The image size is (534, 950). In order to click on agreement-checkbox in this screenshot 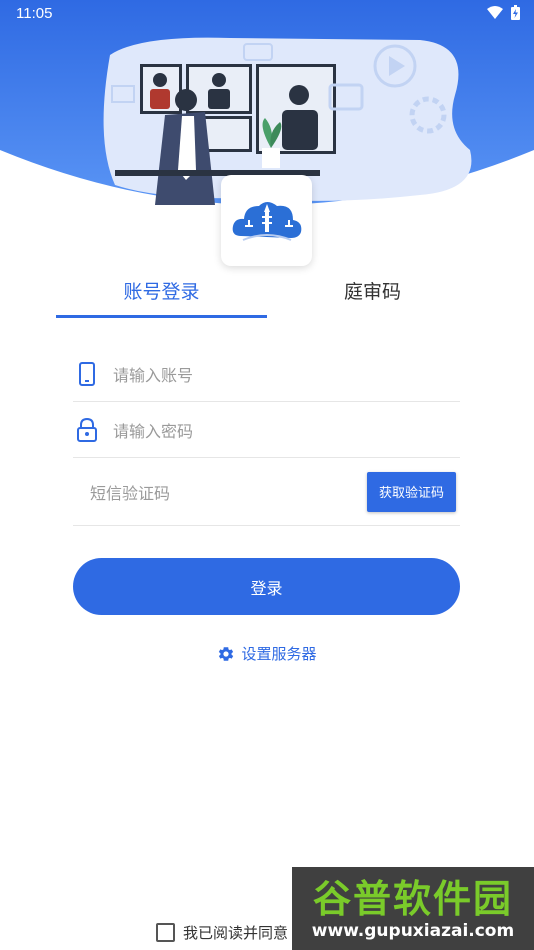, I will do `click(165, 932)`.